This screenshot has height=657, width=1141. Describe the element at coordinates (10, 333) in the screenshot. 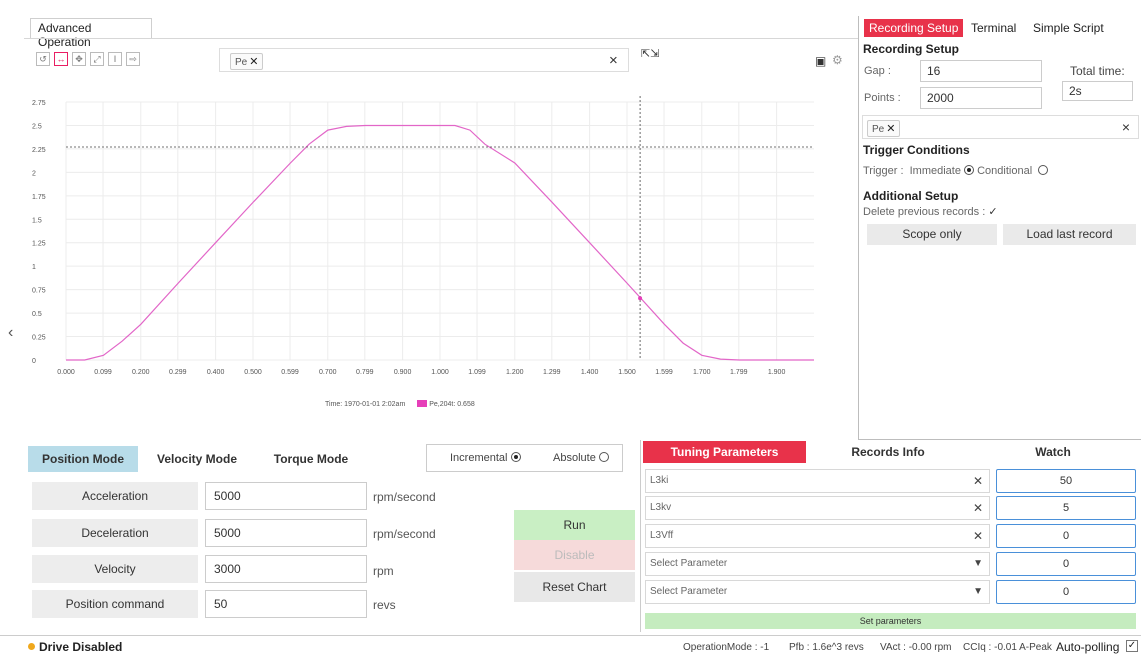

I see `collapse-left-icon: ‹` at that location.